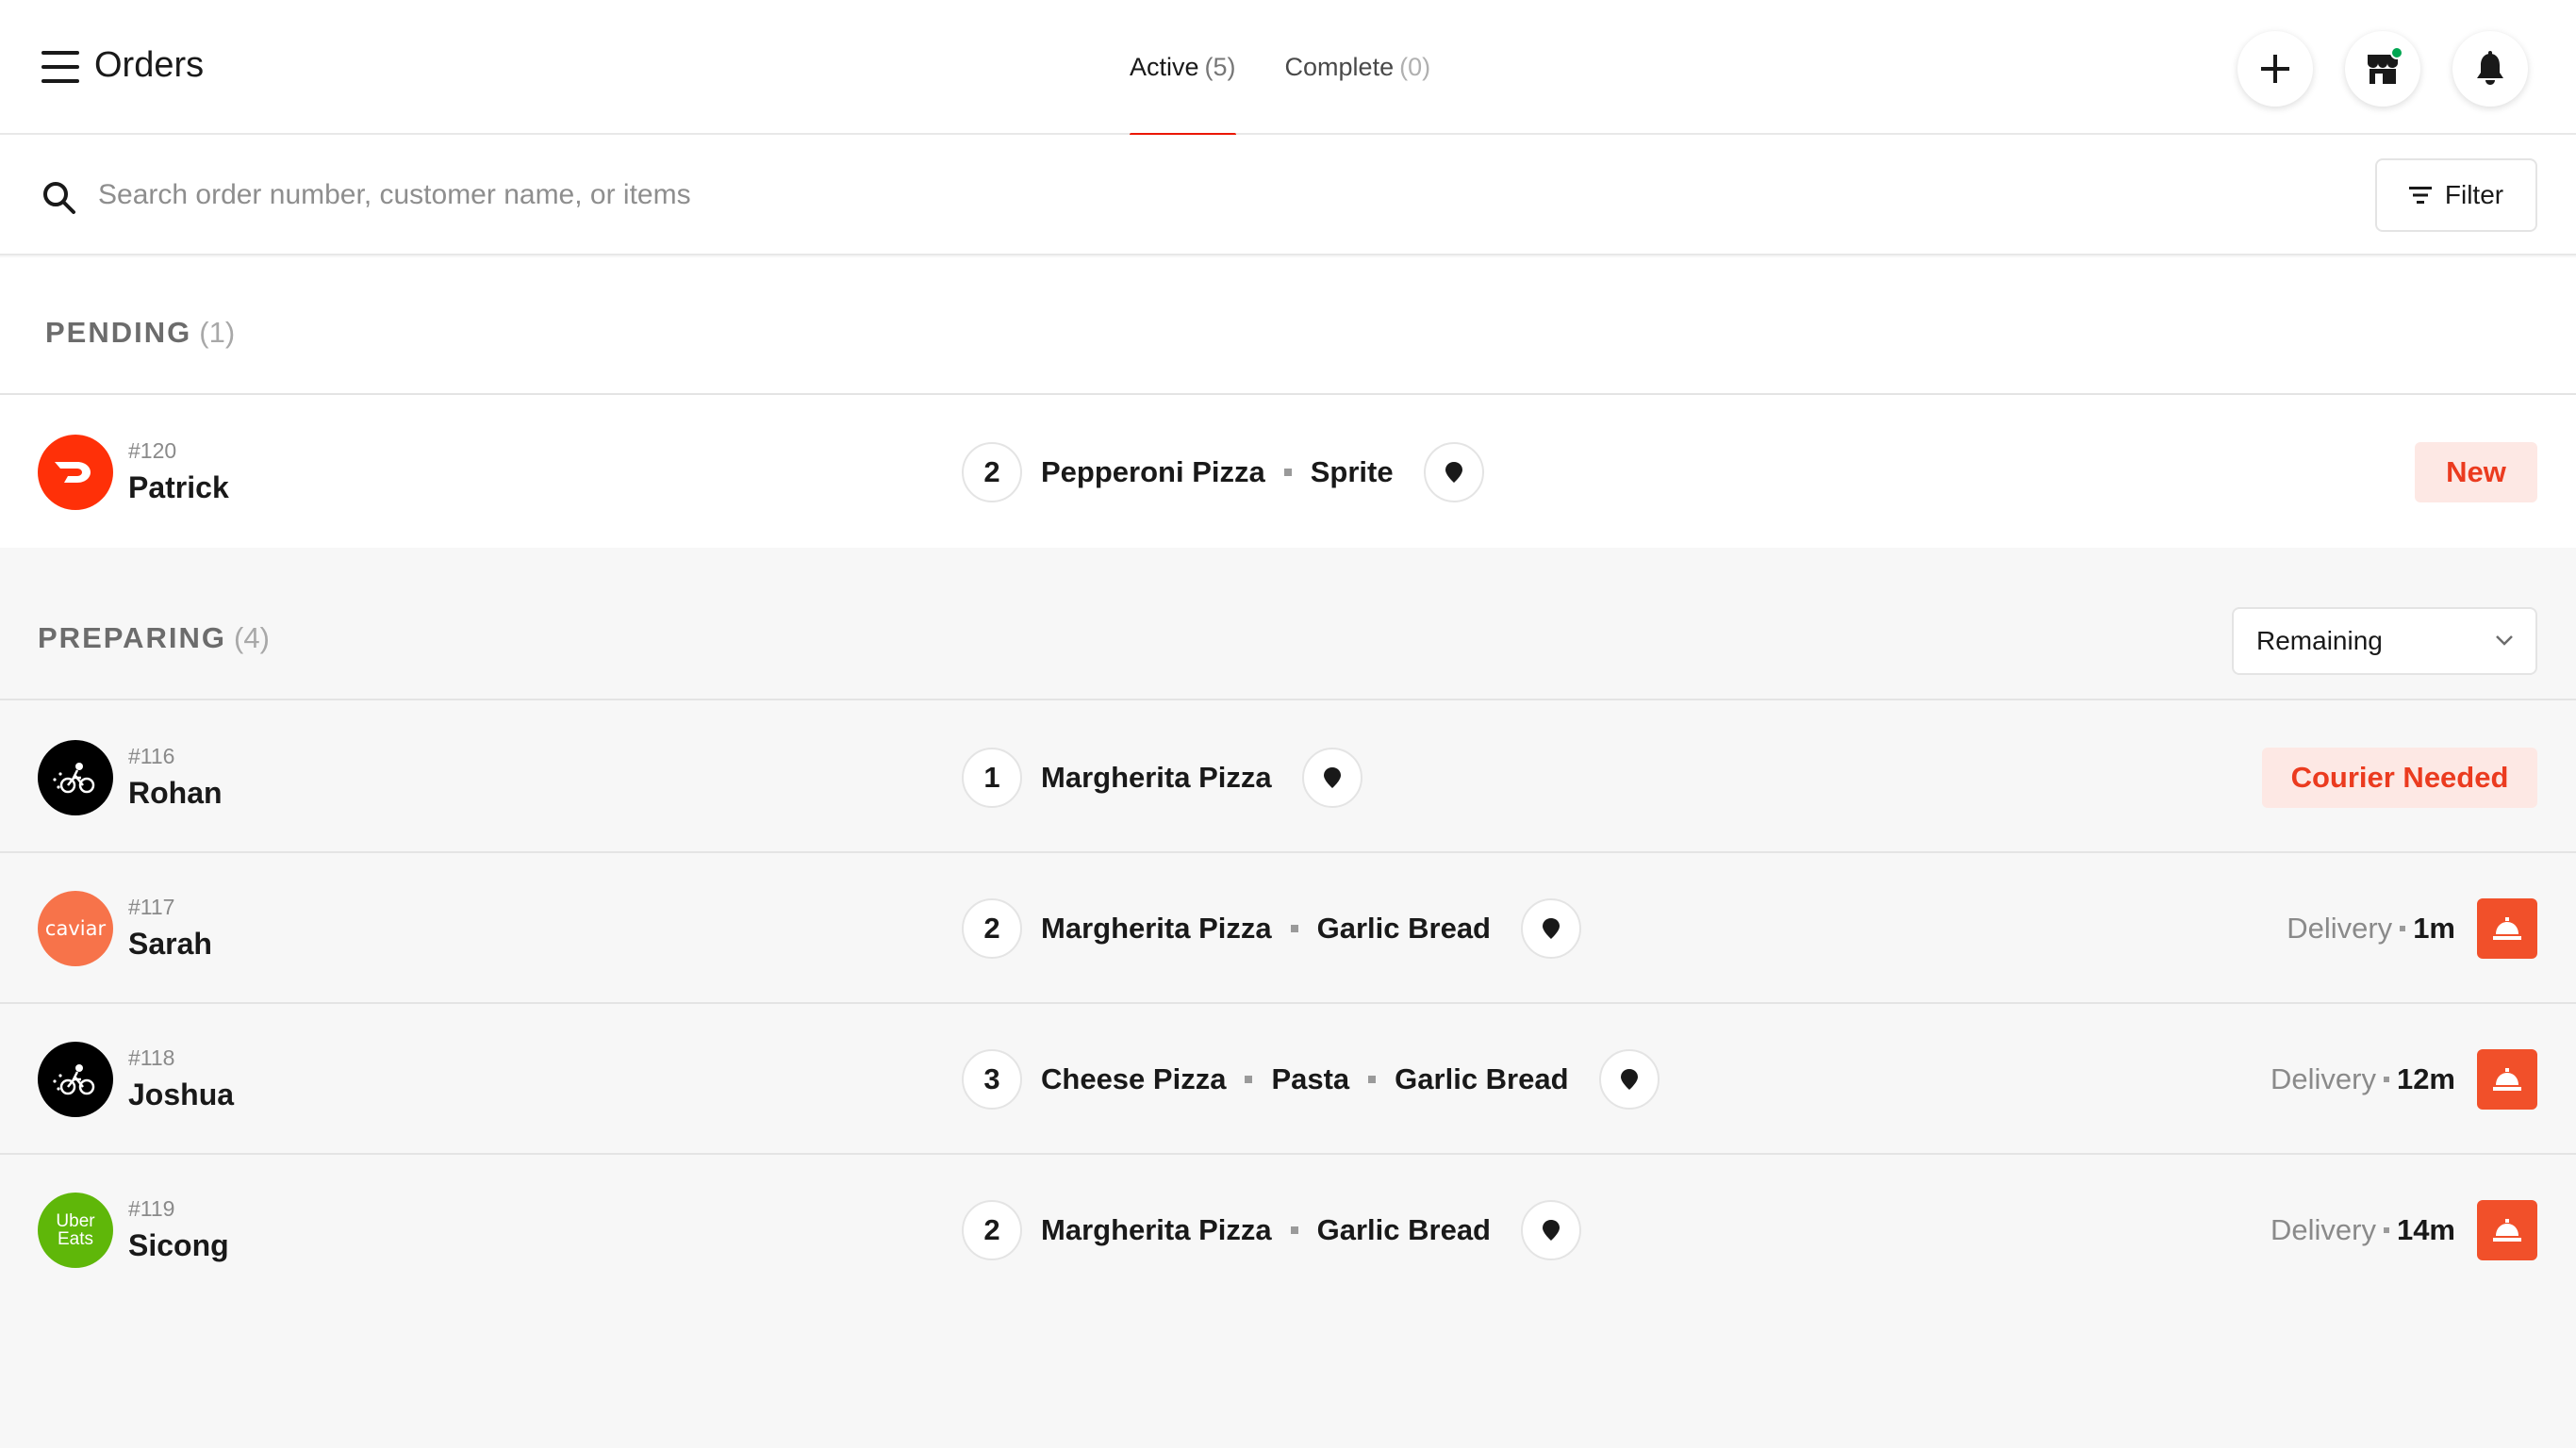 The image size is (2576, 1448). Describe the element at coordinates (149, 65) in the screenshot. I see `page-title: Orders` at that location.